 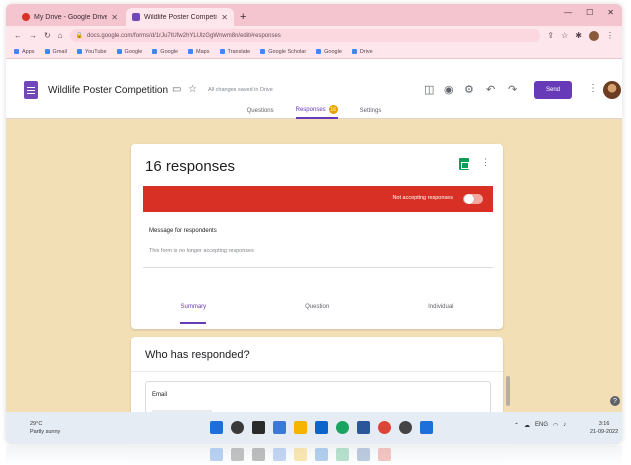 I want to click on tab-individual: Individual, so click(x=440, y=314).